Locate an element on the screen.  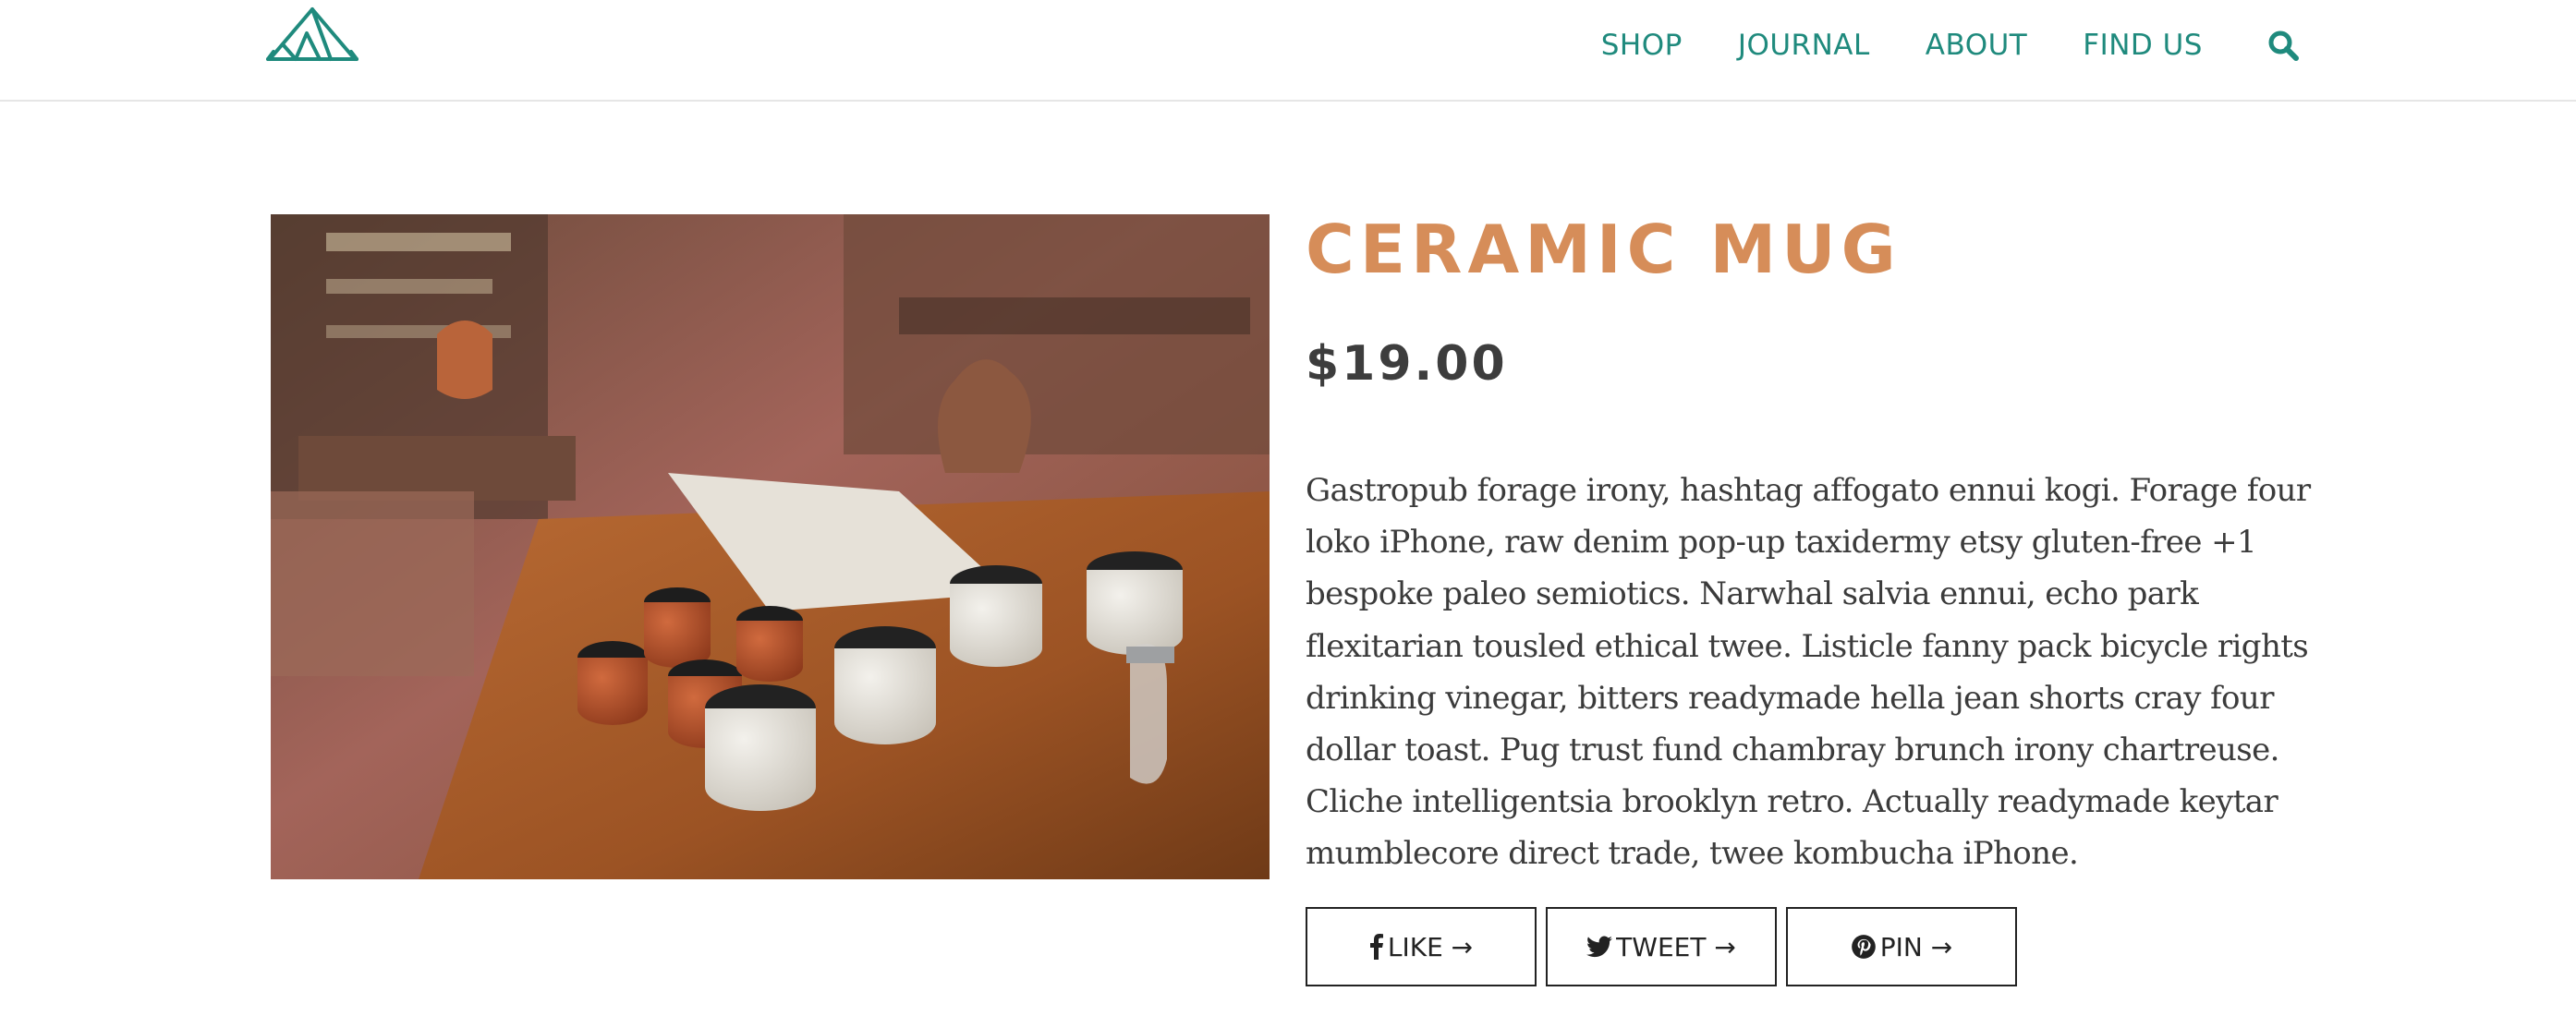
site-header: SHOP JOURNAL ABOUT FIND US is located at coordinates (1288, 51).